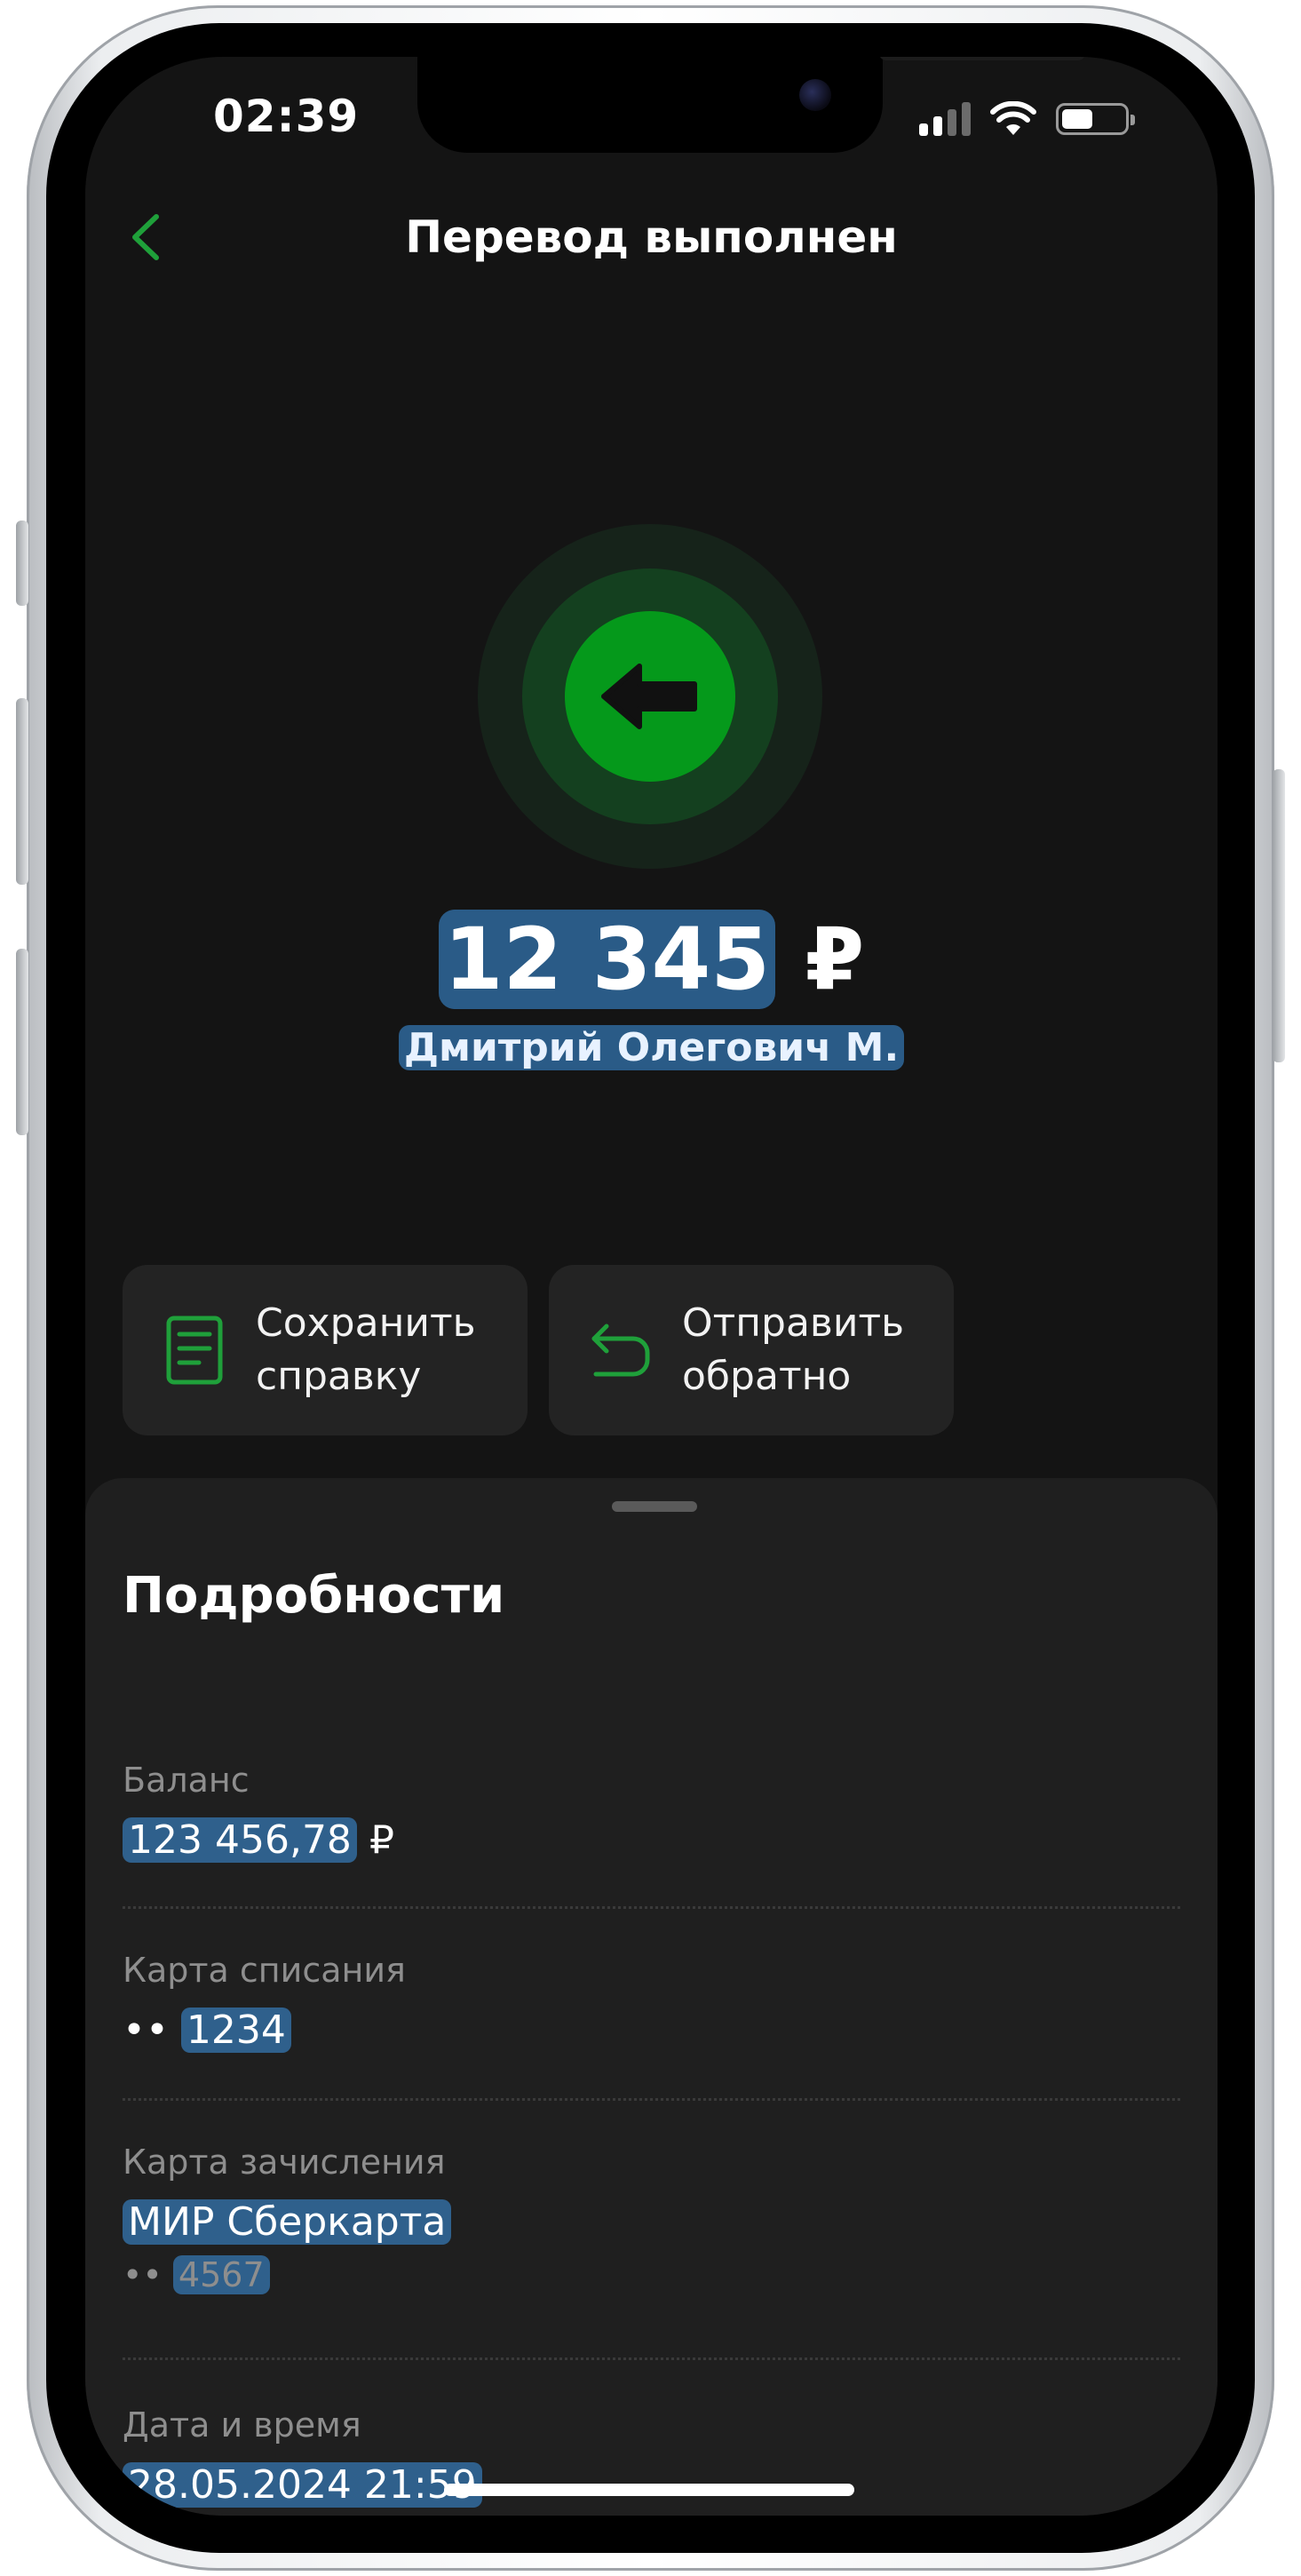 This screenshot has width=1301, height=2576. Describe the element at coordinates (22, 1042) in the screenshot. I see `volume-down-button` at that location.